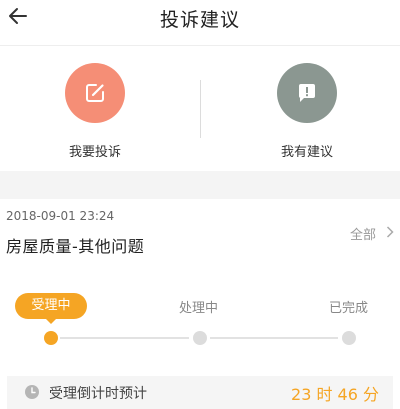  Describe the element at coordinates (75, 246) in the screenshot. I see `record-title: 房屋质量-其他问题` at that location.